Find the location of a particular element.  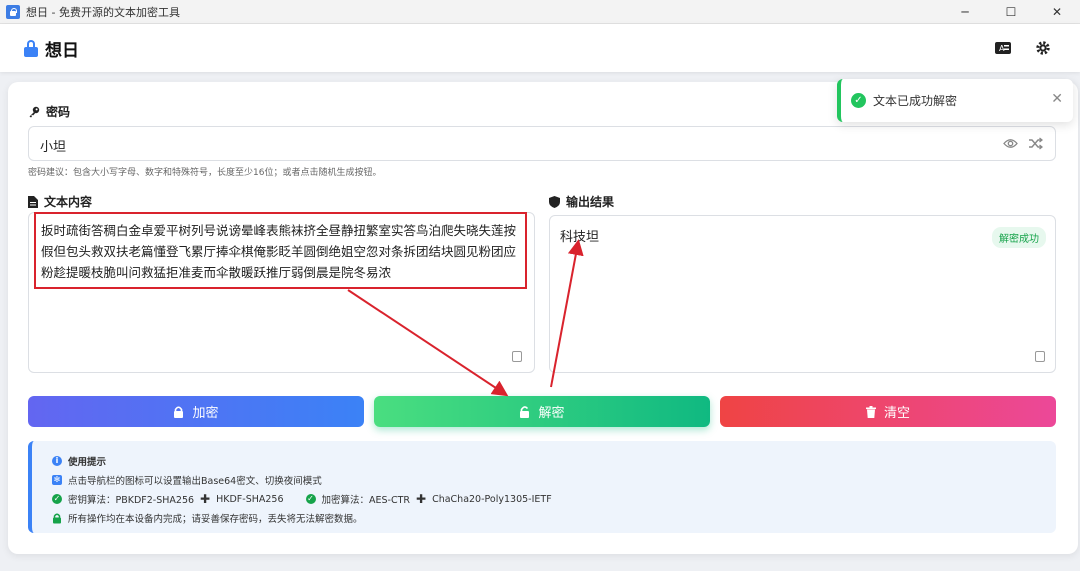

tip-text-3: 所有操作均在本设备内完成；请妥善保存密码，丢失将无法解密数据。 is located at coordinates (215, 519).